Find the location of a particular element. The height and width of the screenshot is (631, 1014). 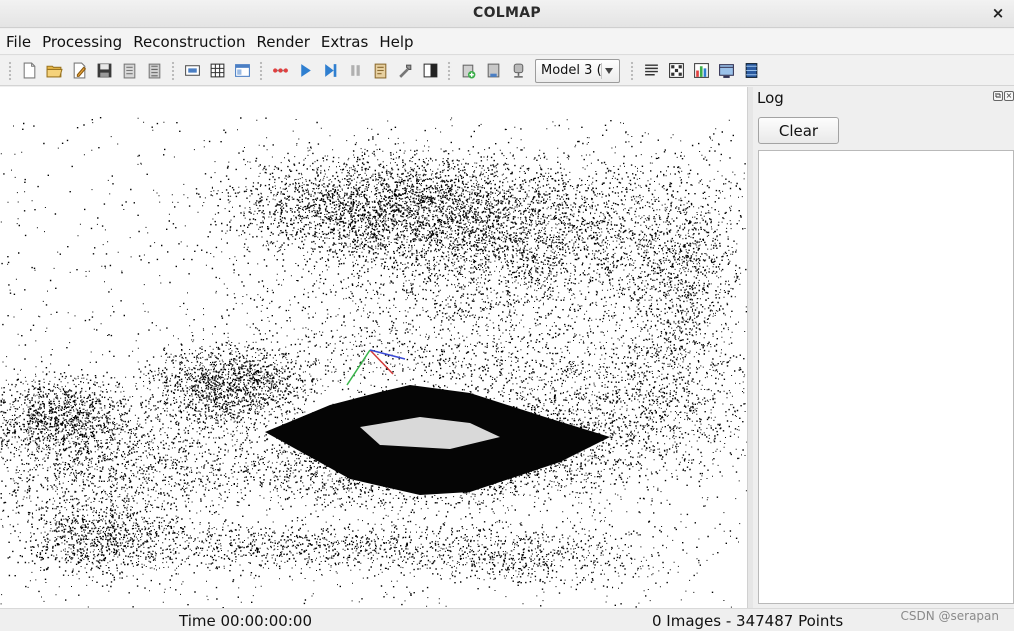

reconstruction-stats-icon is located at coordinates (651, 70).